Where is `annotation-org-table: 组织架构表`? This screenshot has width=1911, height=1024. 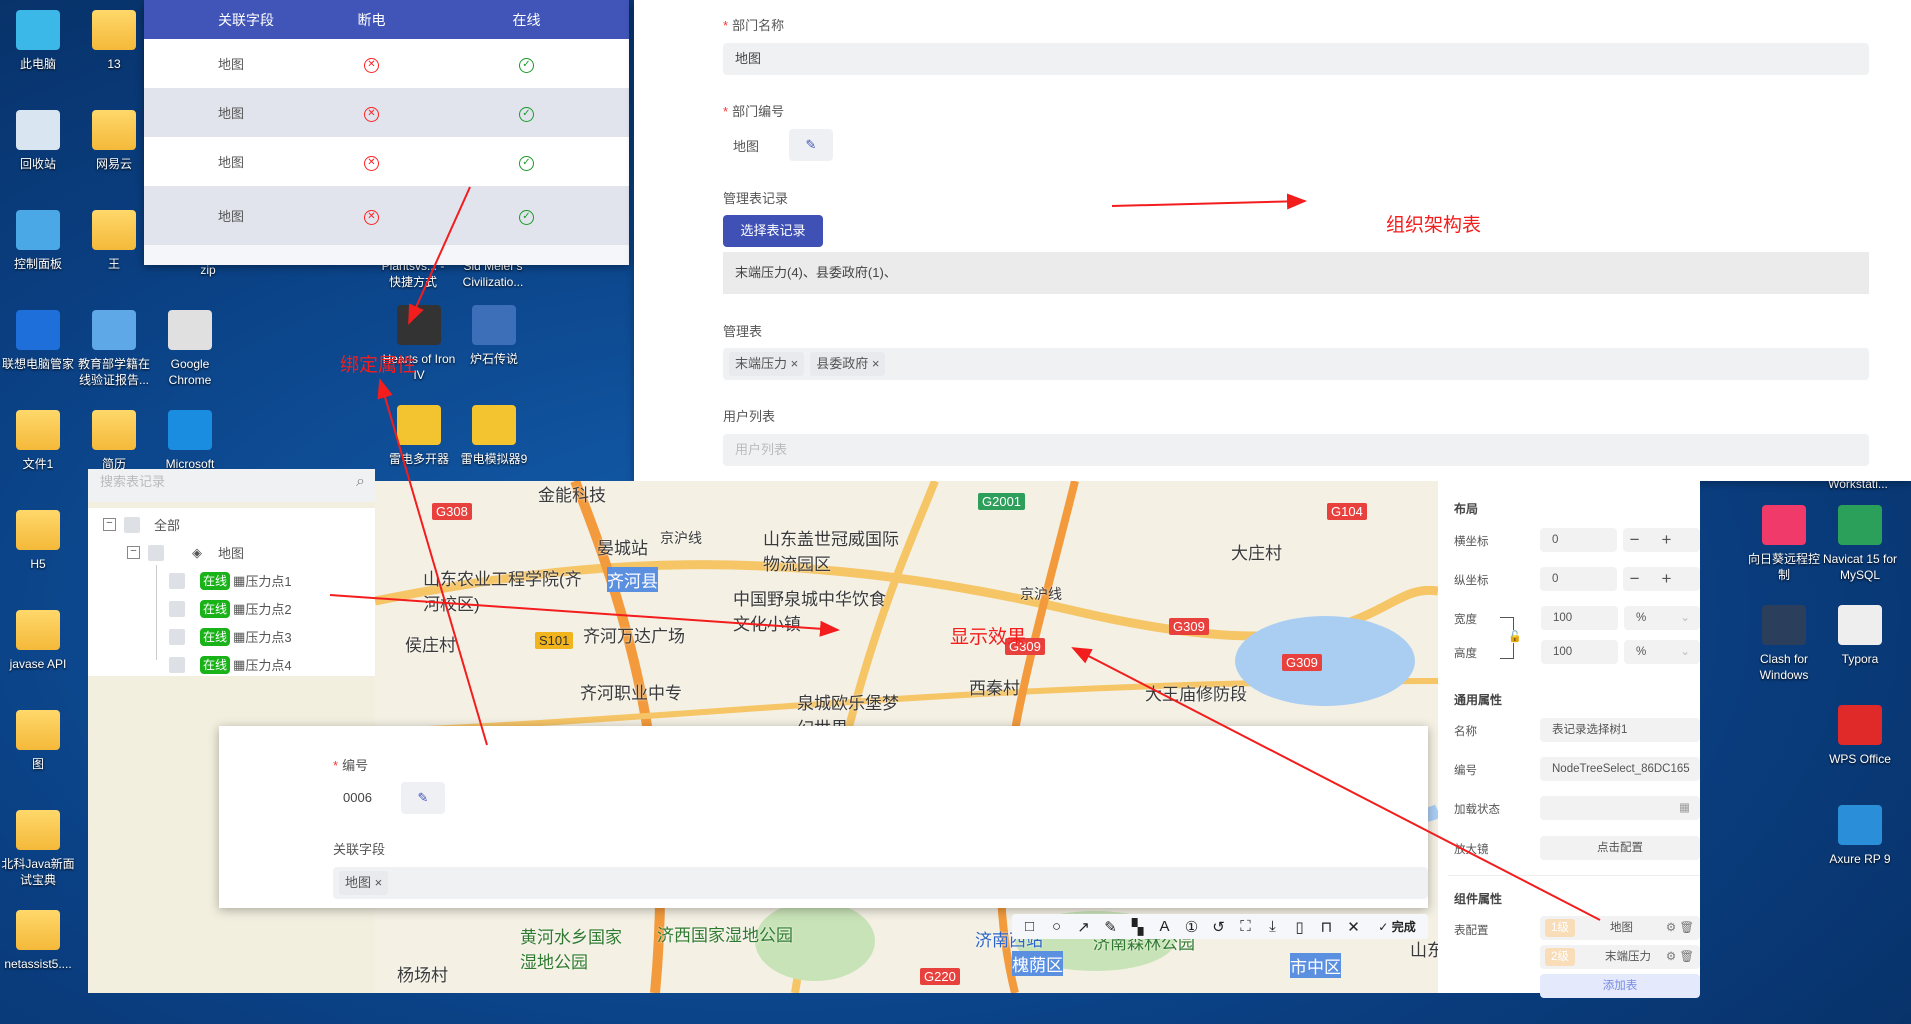 annotation-org-table: 组织架构表 is located at coordinates (1434, 225).